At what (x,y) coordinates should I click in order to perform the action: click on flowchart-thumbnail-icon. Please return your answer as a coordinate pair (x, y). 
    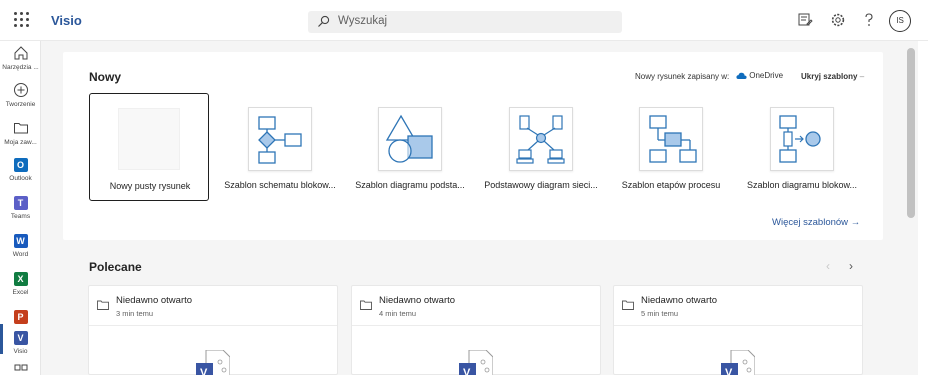
    Looking at the image, I should click on (280, 140).